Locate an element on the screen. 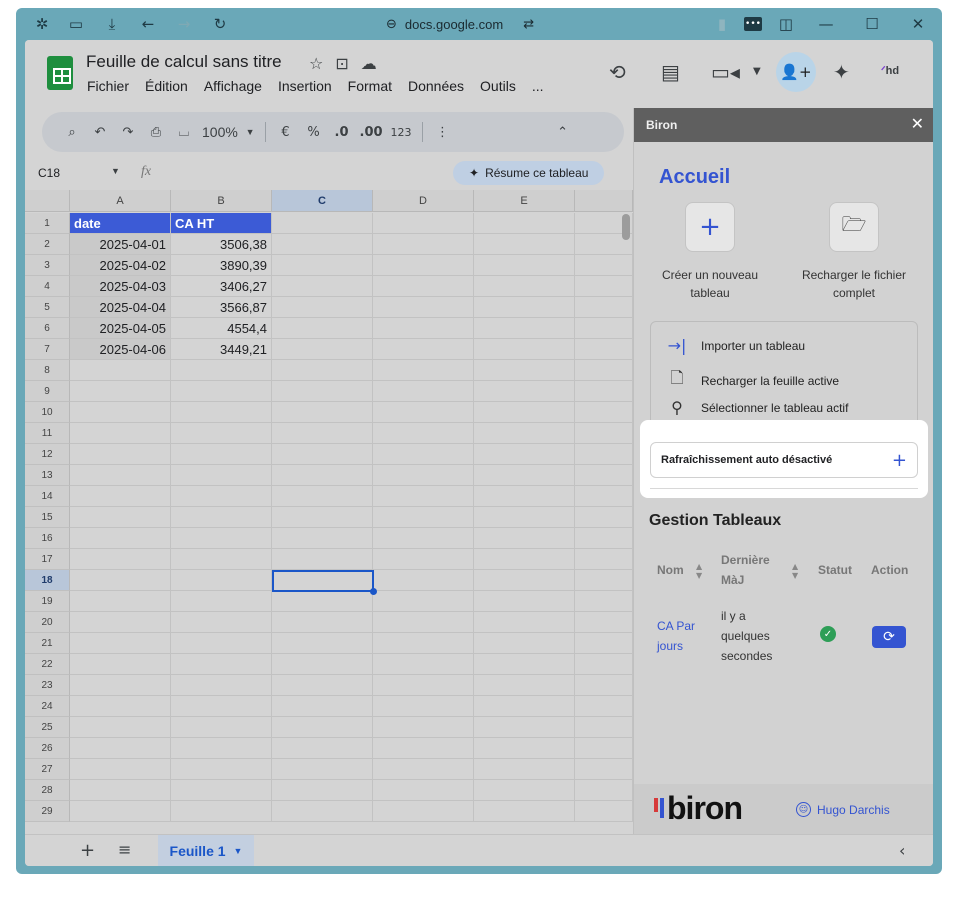 The width and height of the screenshot is (958, 899). cell: 2025-04-05 is located at coordinates (120, 328).